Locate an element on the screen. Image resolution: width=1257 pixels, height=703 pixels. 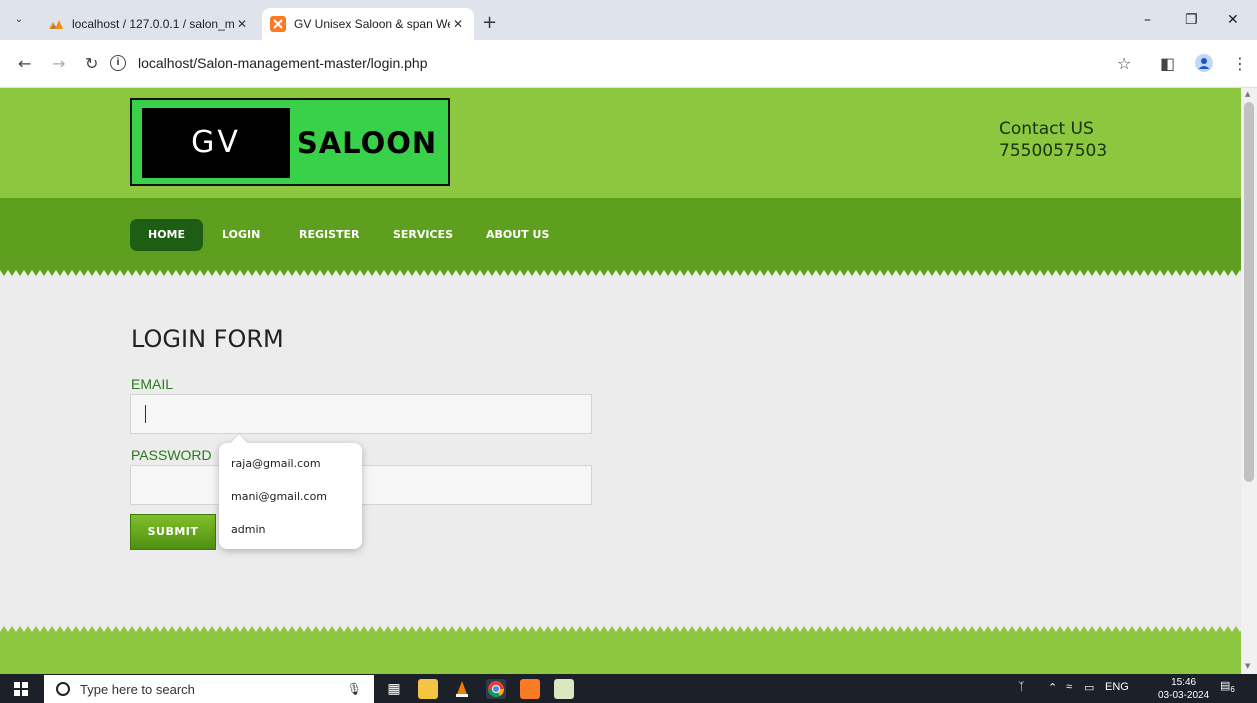
notification-center-icon: ▤6 is located at coordinates (1227, 686).